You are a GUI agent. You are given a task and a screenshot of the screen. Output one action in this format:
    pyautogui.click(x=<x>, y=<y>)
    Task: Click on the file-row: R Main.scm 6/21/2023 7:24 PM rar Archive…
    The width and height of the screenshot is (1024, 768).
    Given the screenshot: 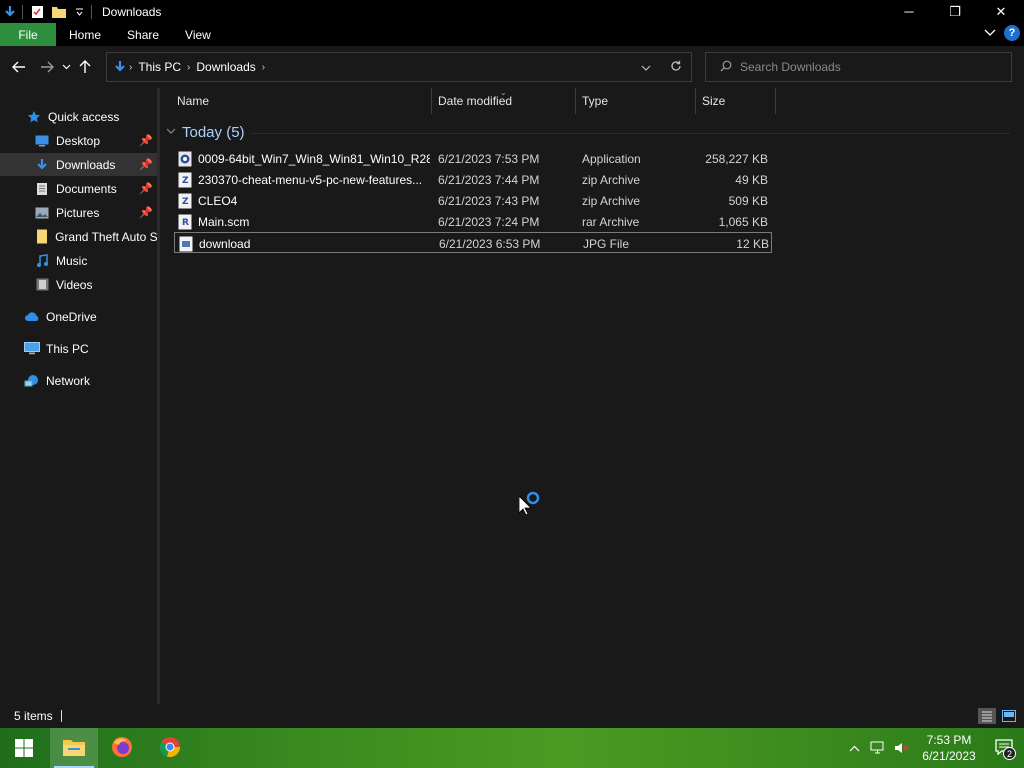 What is the action you would take?
    pyautogui.click(x=473, y=221)
    